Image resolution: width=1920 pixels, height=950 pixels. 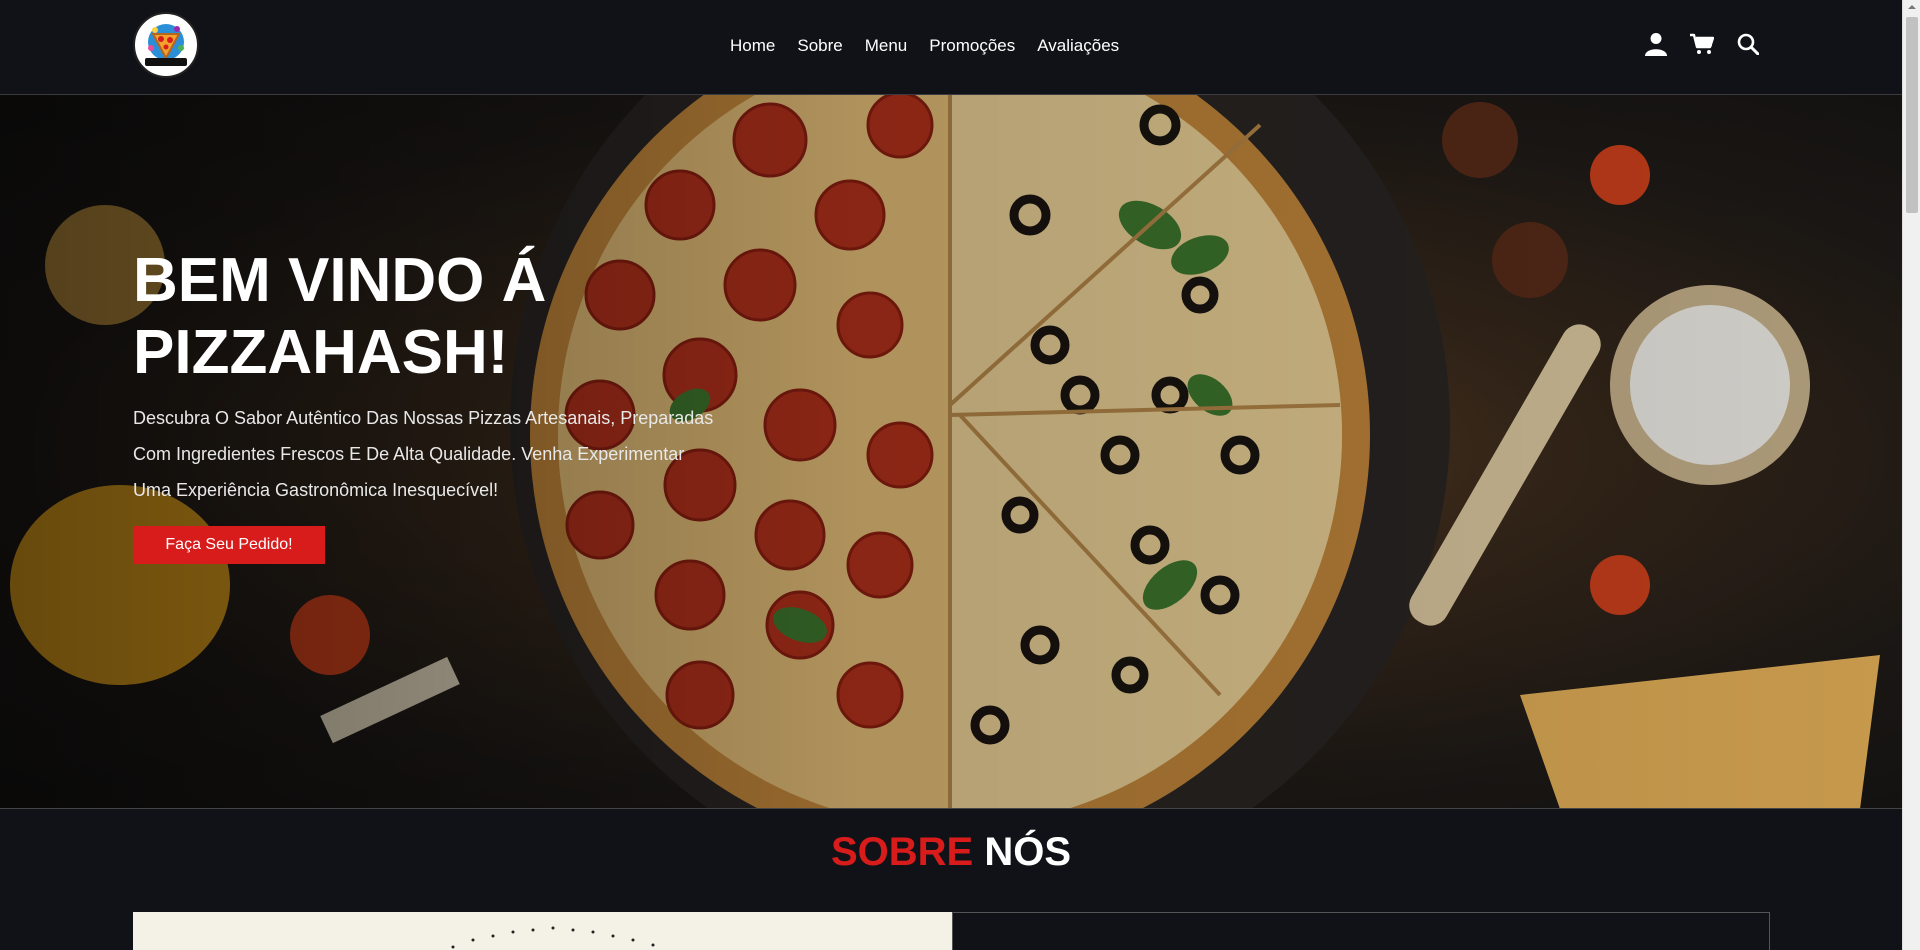 I want to click on cart-icon, so click(x=1702, y=44).